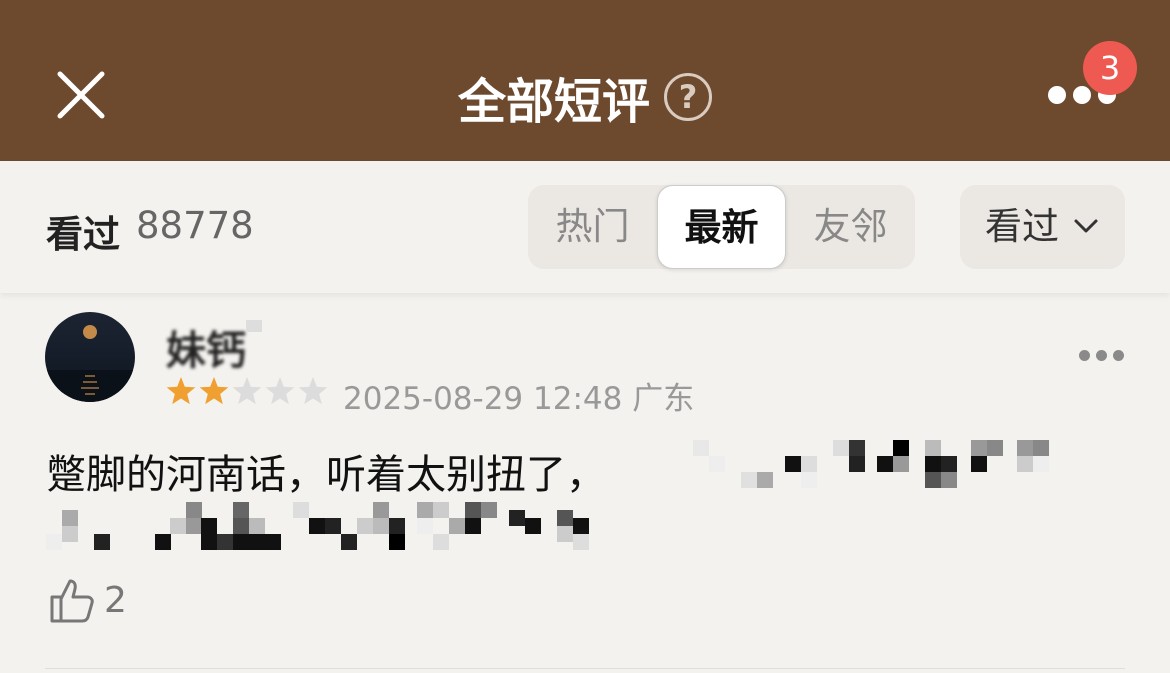 The height and width of the screenshot is (673, 1170). Describe the element at coordinates (663, 399) in the screenshot. I see `location: 广东` at that location.